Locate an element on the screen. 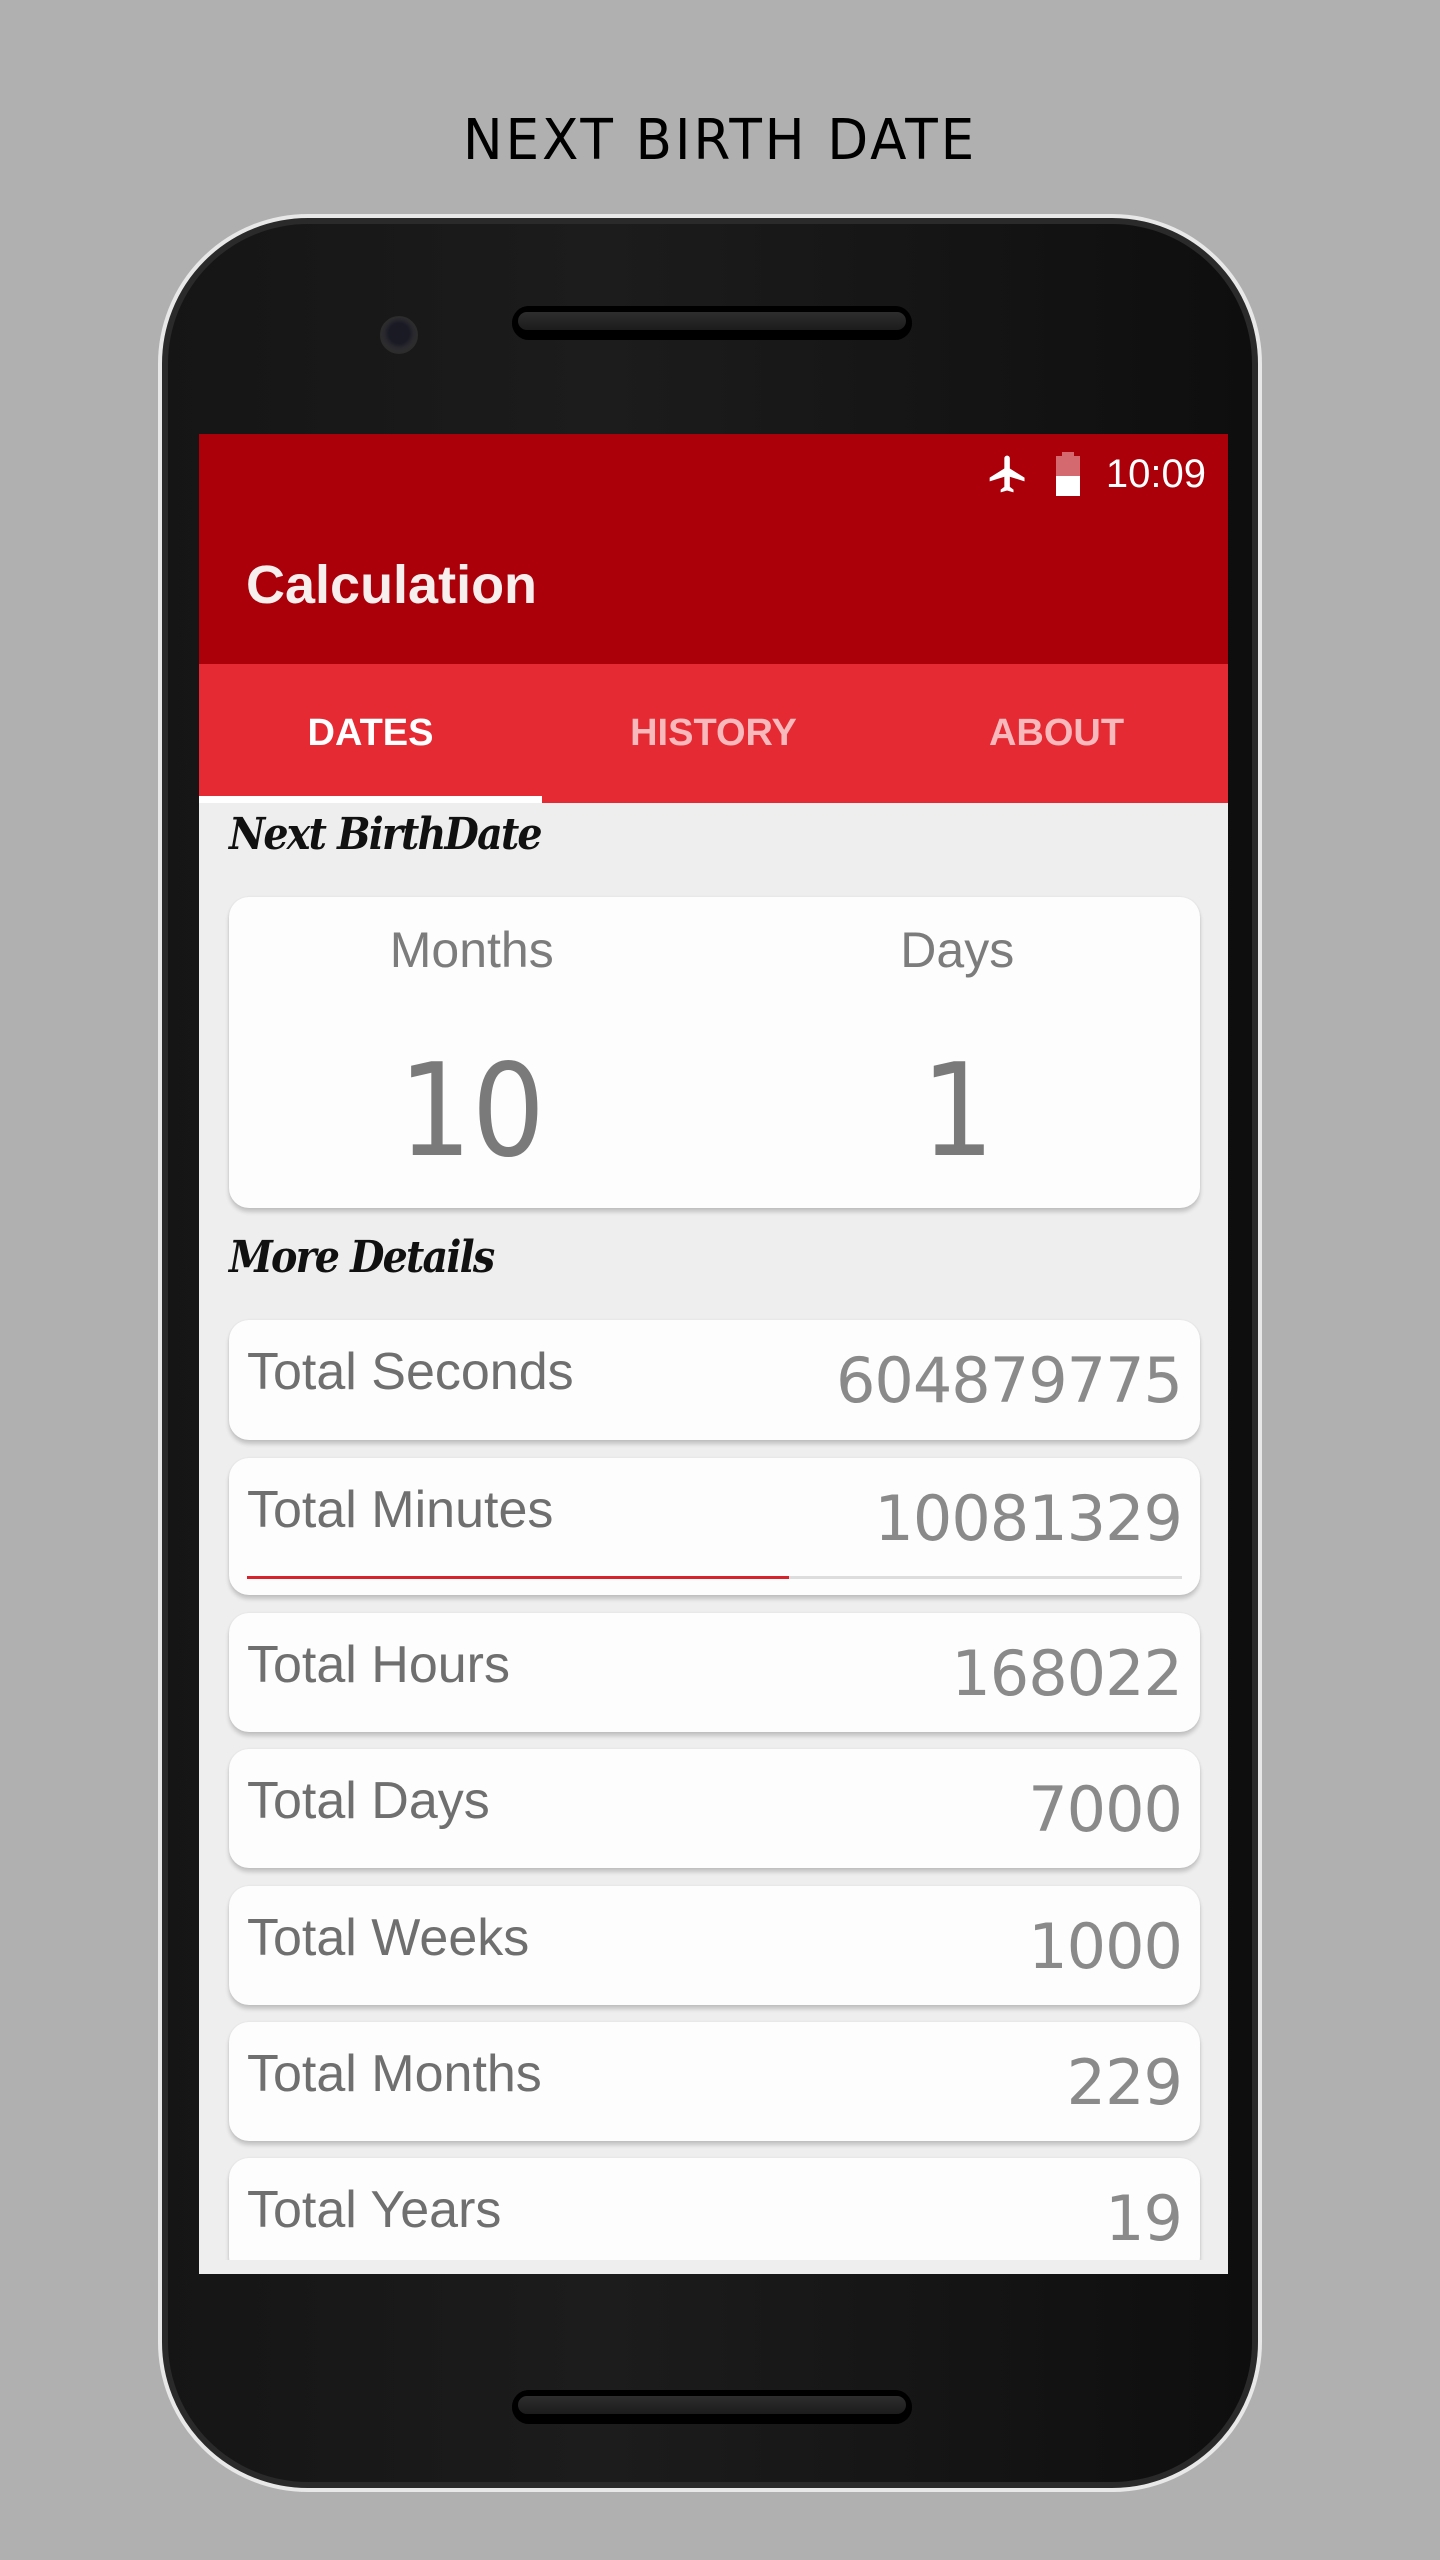 This screenshot has height=2560, width=1440. detail-value: 168022 is located at coordinates (1067, 1673).